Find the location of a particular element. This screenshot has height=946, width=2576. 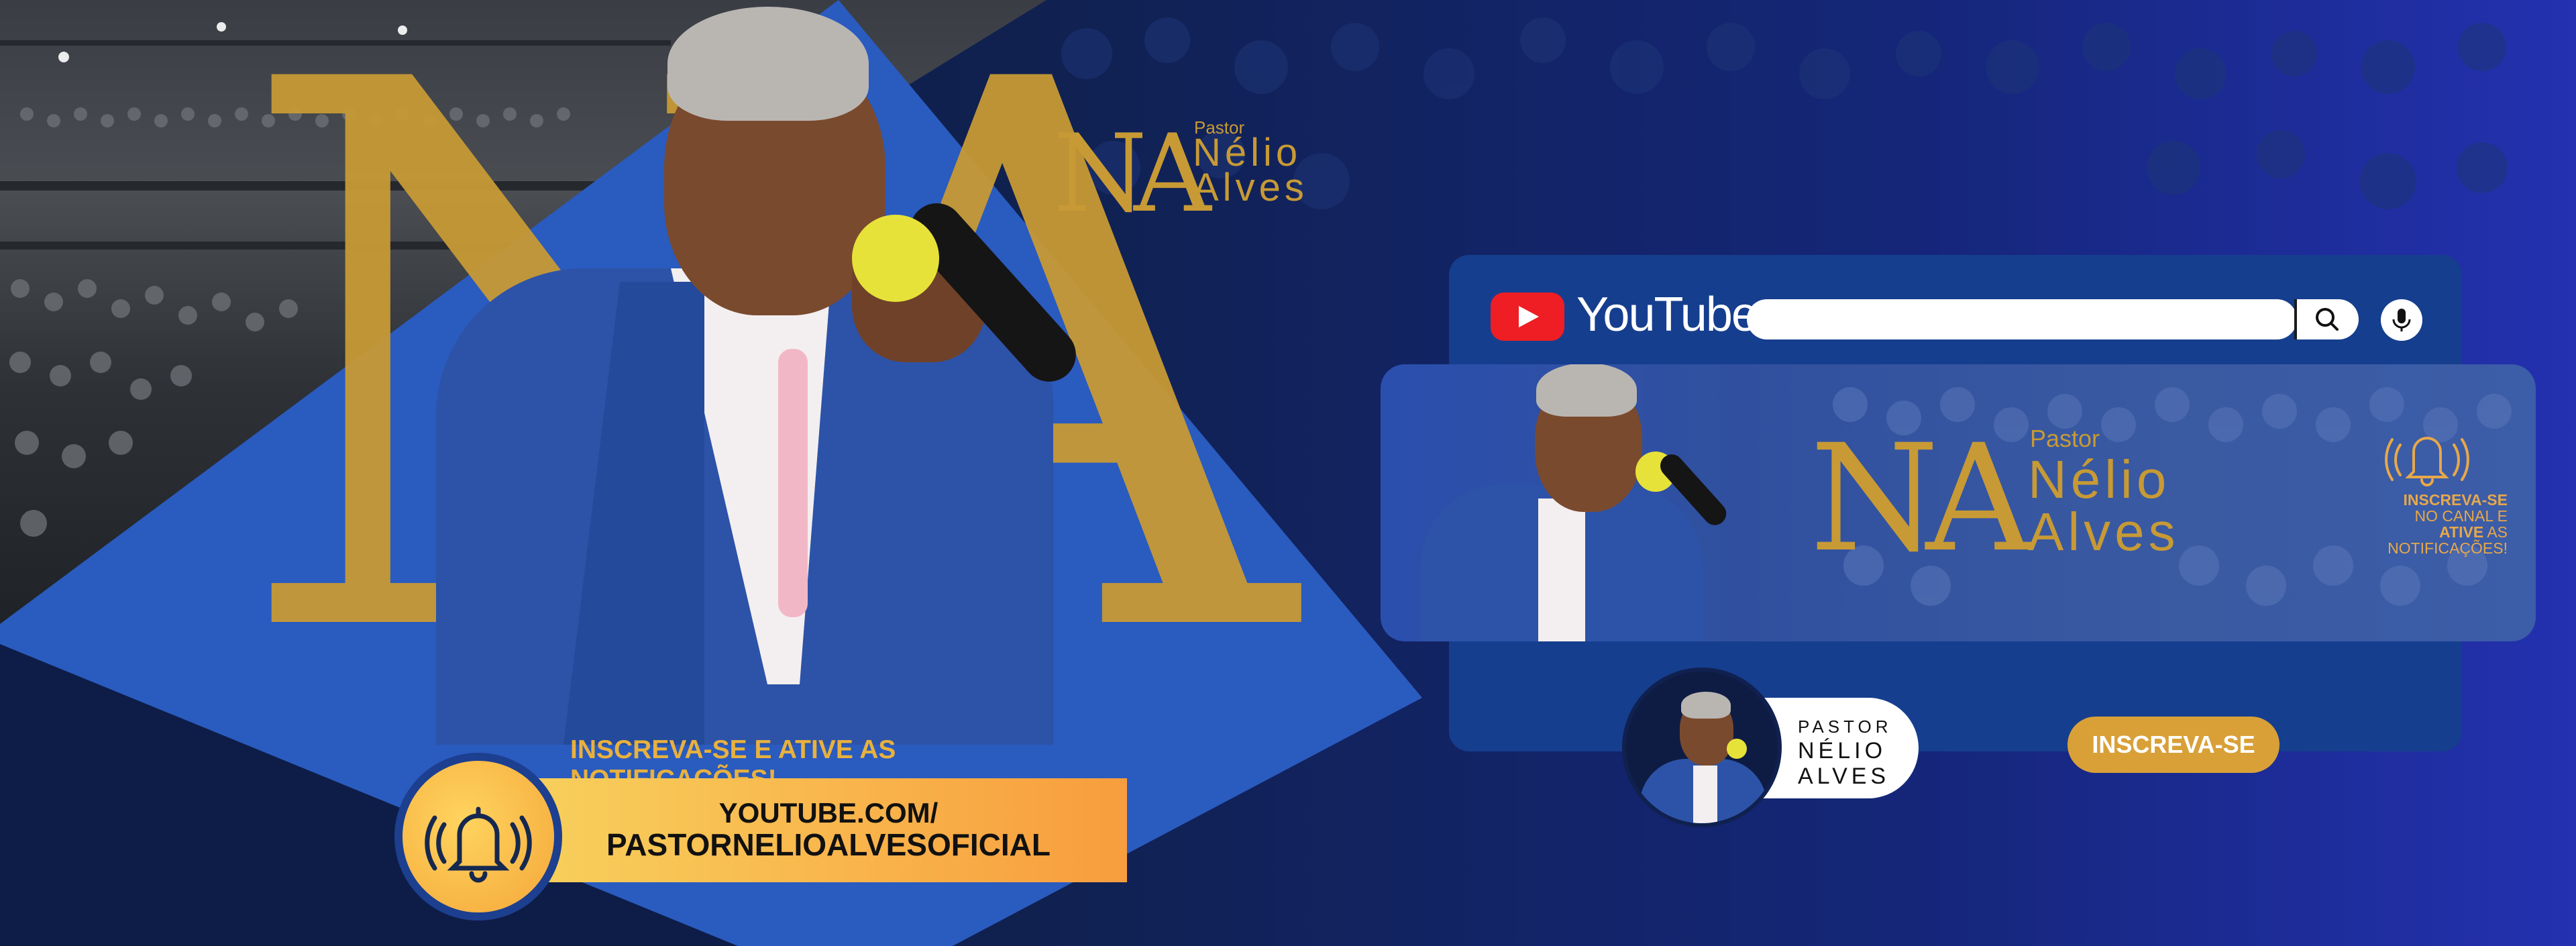

cta-url-line2: PASTORNELIOALVESOFICIAL is located at coordinates (828, 844).